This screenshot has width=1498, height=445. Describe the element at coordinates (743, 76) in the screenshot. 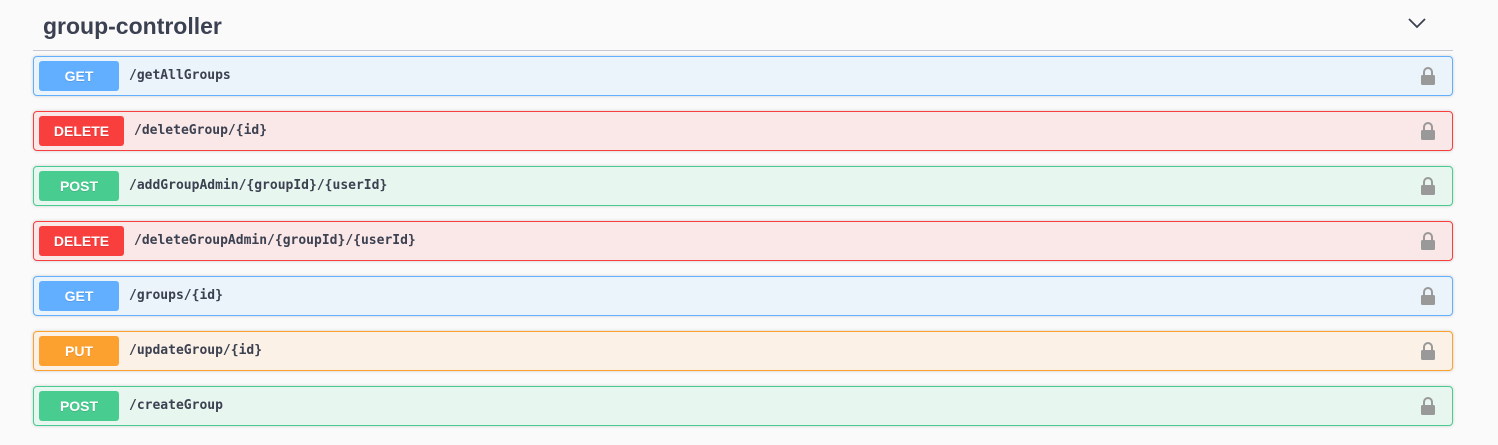

I see `operation-get-all-groups: GET /getAllGroups` at that location.